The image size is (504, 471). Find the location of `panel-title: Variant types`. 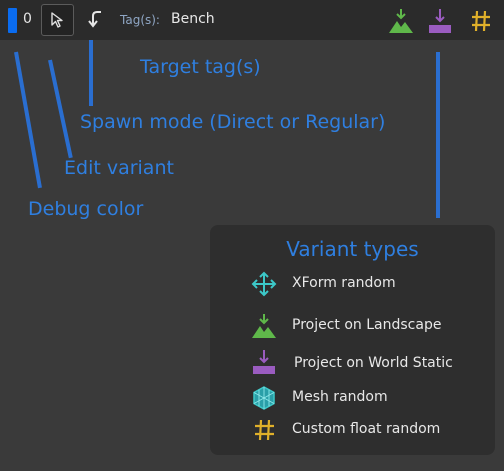

panel-title: Variant types is located at coordinates (352, 249).